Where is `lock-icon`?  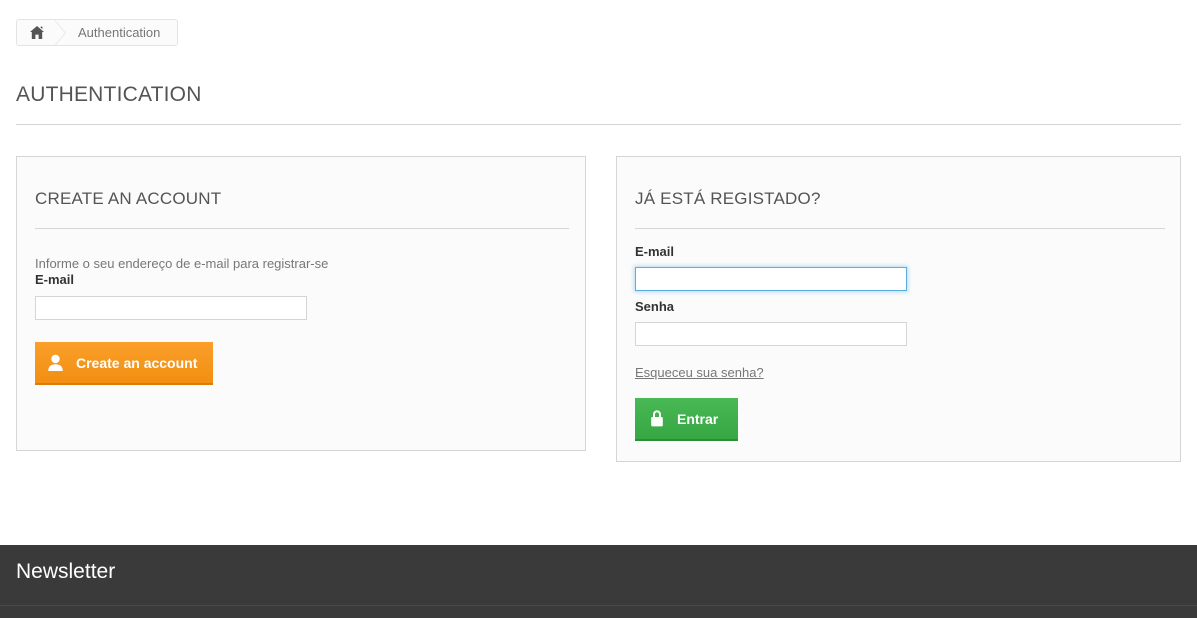
lock-icon is located at coordinates (657, 418).